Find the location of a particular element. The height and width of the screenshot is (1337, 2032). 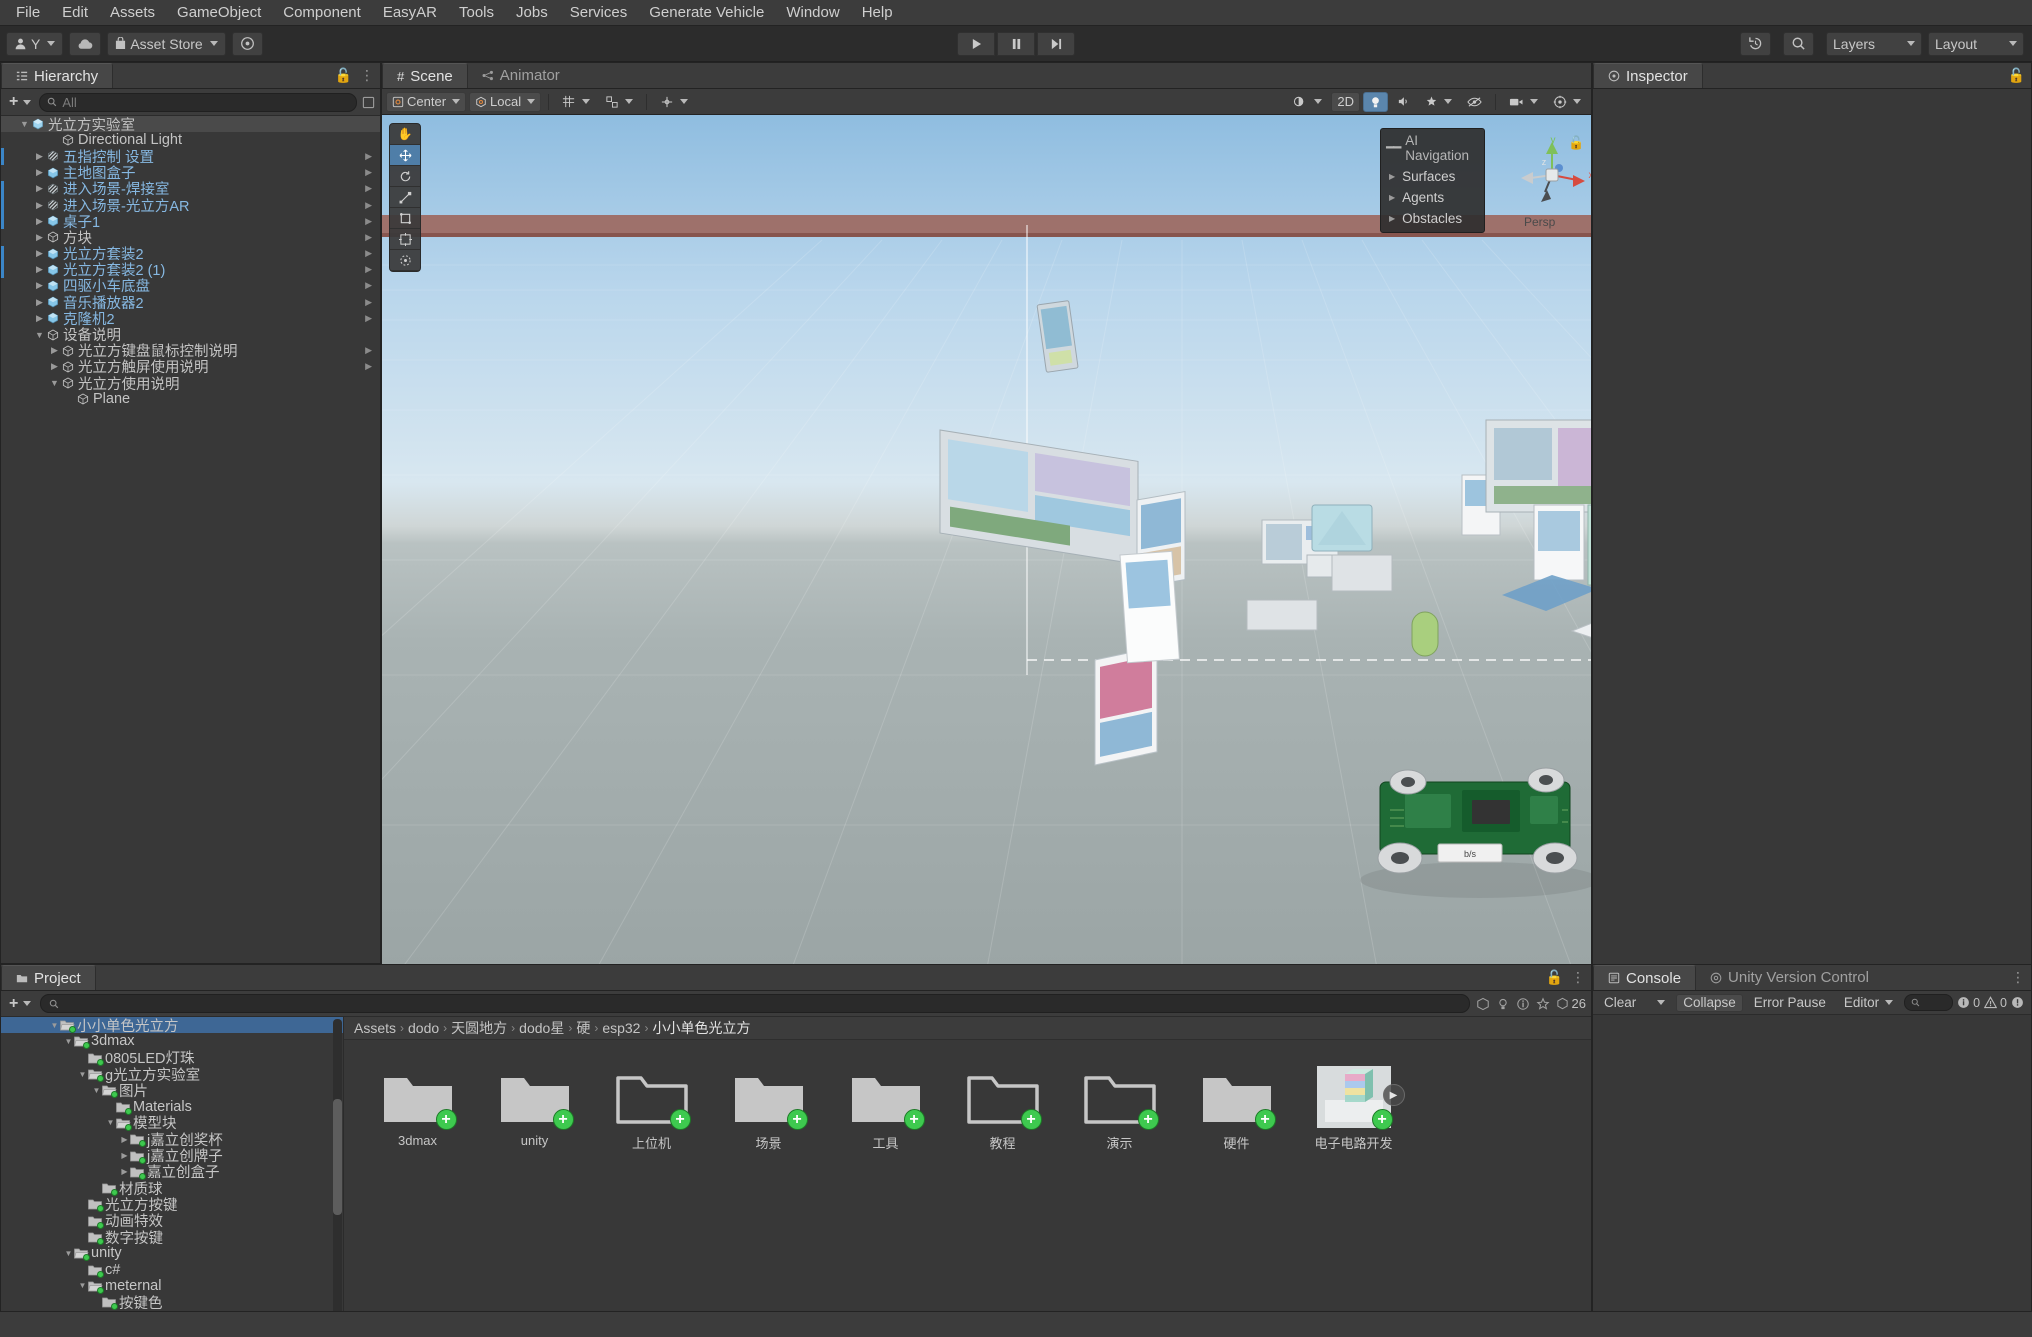

asset-grid-item: +3dmax is located at coordinates (417, 1109).